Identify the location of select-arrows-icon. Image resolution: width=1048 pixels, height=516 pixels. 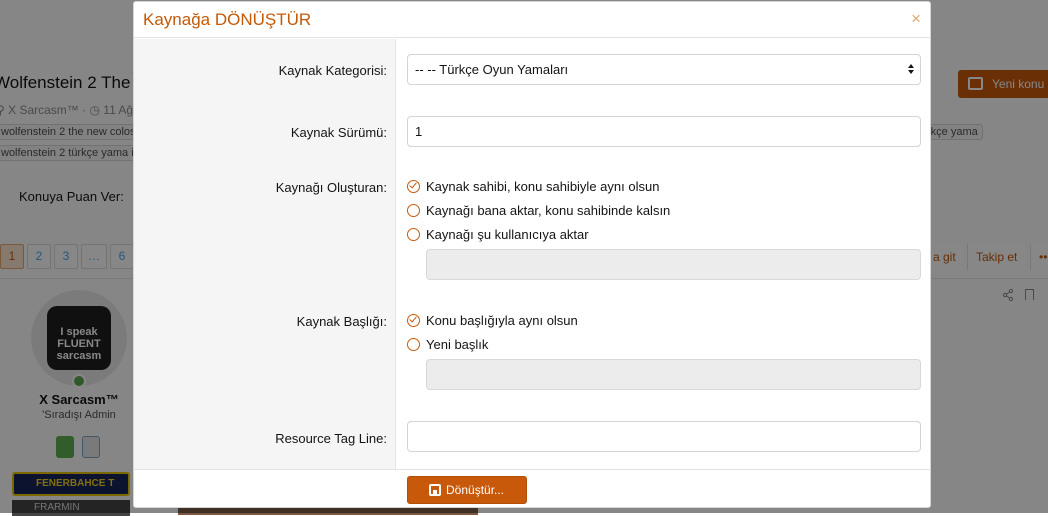
(911, 69).